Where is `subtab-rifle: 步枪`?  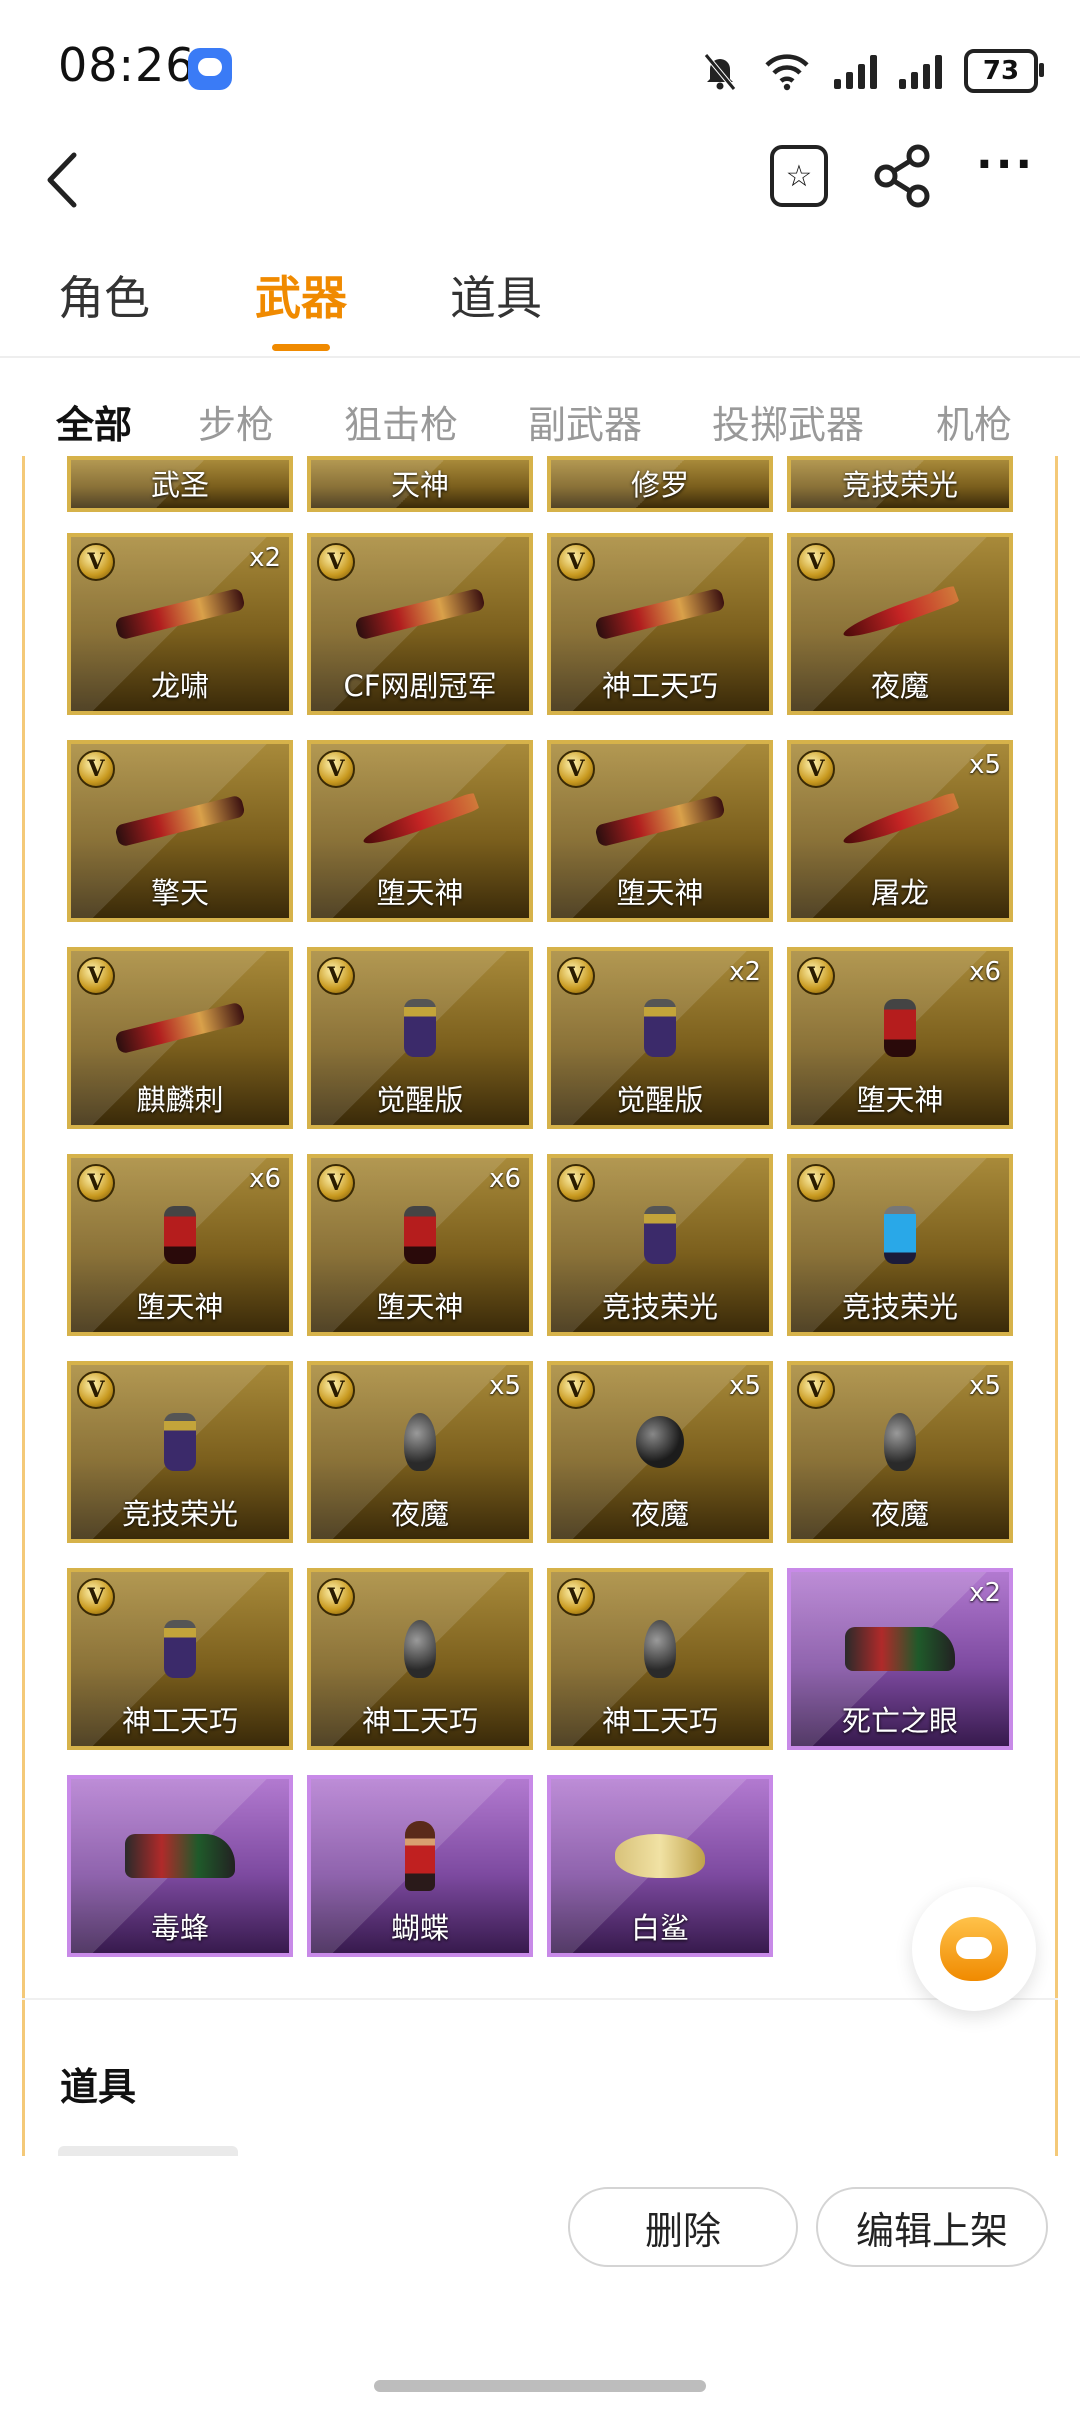 subtab-rifle: 步枪 is located at coordinates (236, 421).